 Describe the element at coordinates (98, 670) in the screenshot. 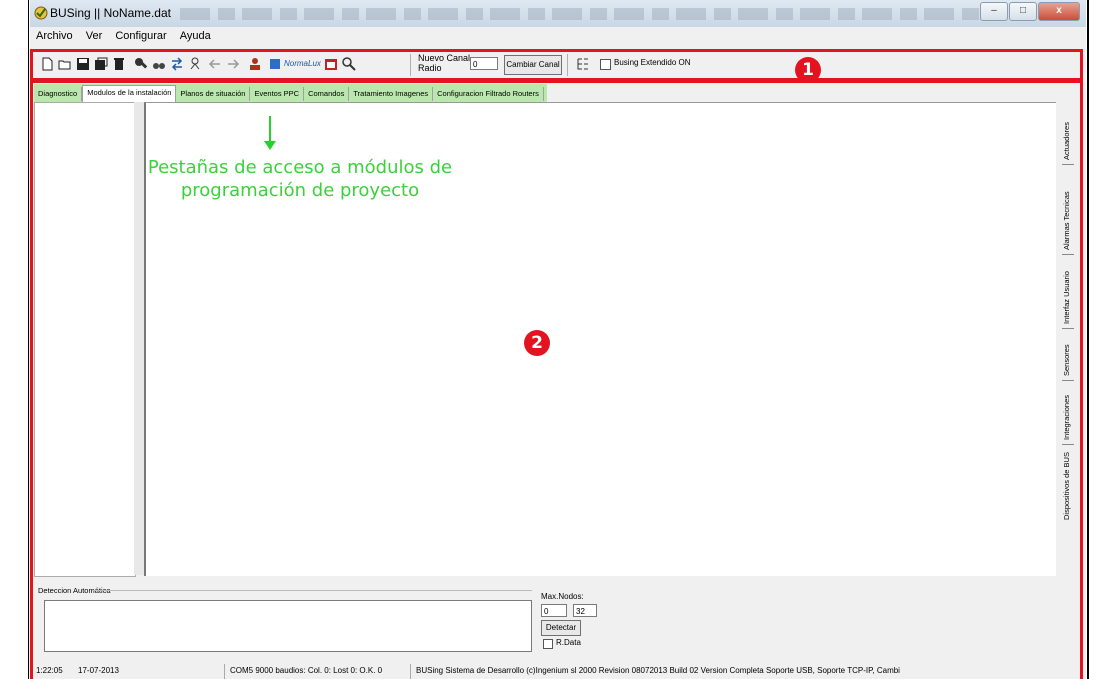

I see `status-date: 17-07-2013` at that location.